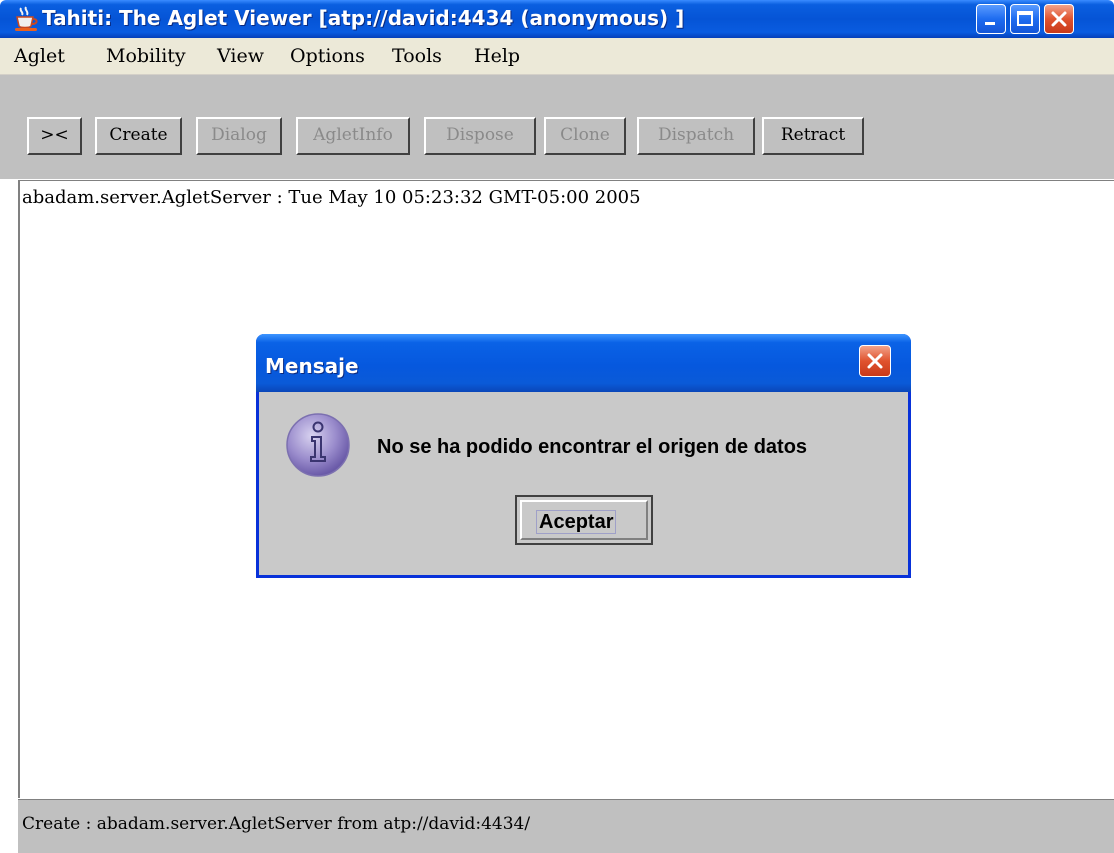  I want to click on menu-options: Options, so click(327, 56).